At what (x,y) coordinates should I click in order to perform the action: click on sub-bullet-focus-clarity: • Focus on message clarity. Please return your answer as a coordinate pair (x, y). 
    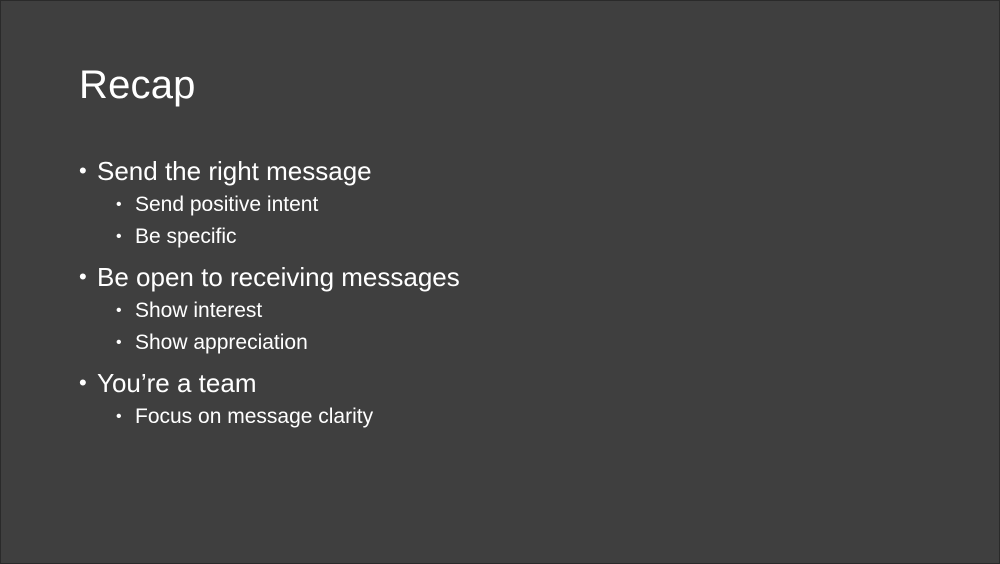
    Looking at the image, I should click on (509, 417).